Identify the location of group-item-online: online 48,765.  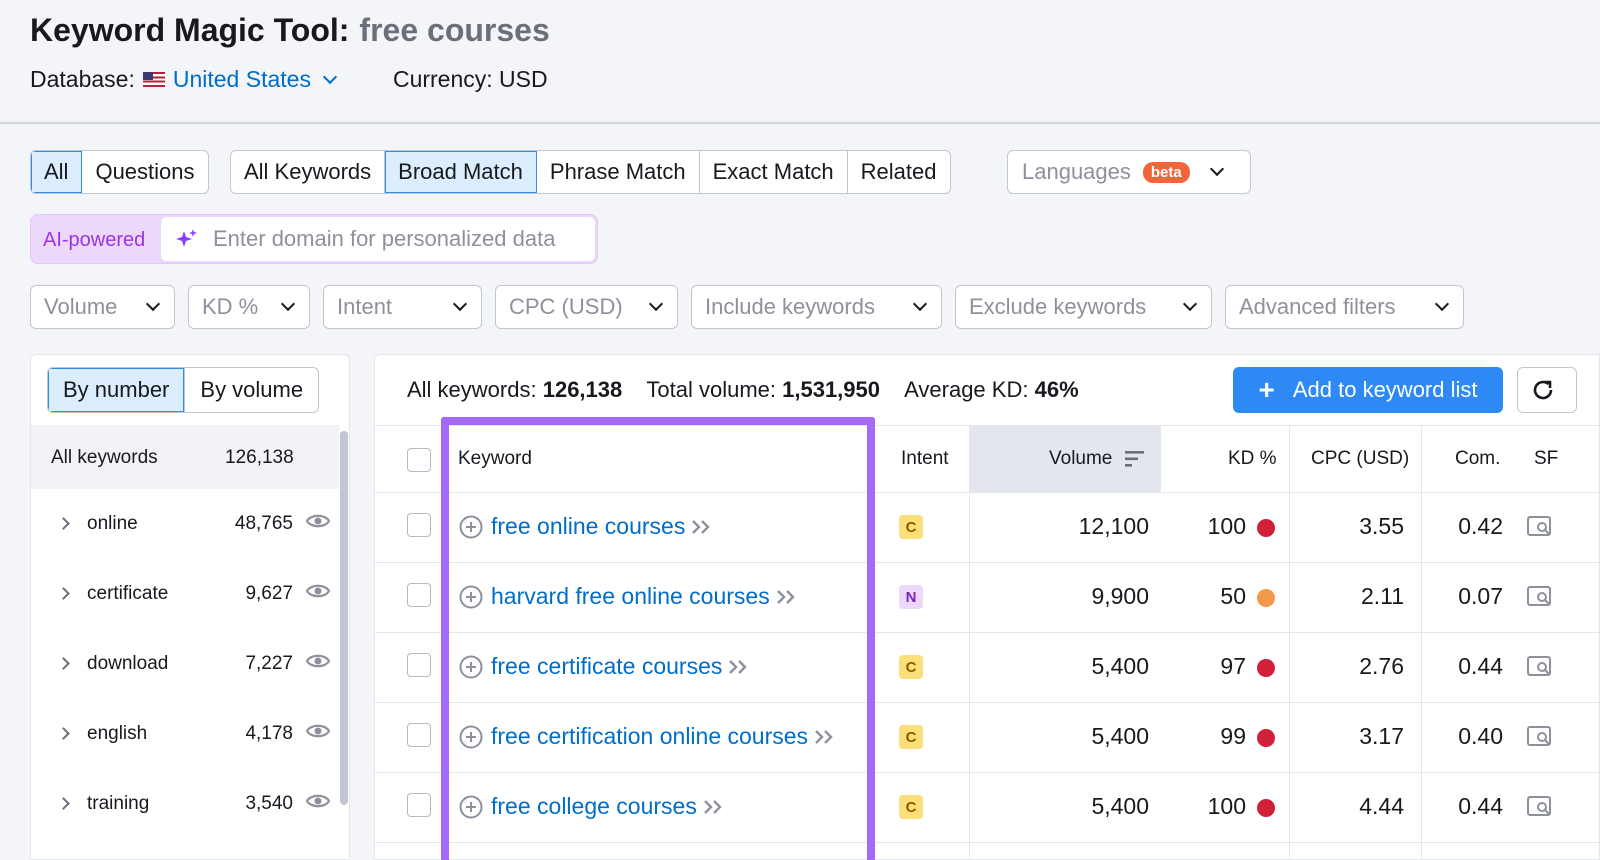
(185, 524).